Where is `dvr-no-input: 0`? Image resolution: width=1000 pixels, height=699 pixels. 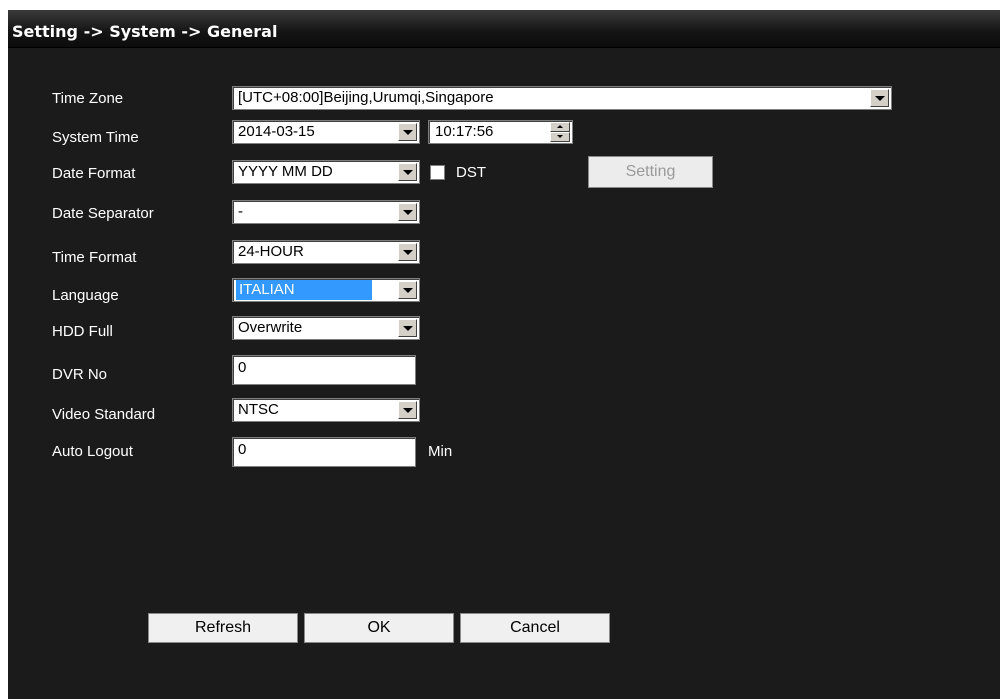
dvr-no-input: 0 is located at coordinates (324, 370).